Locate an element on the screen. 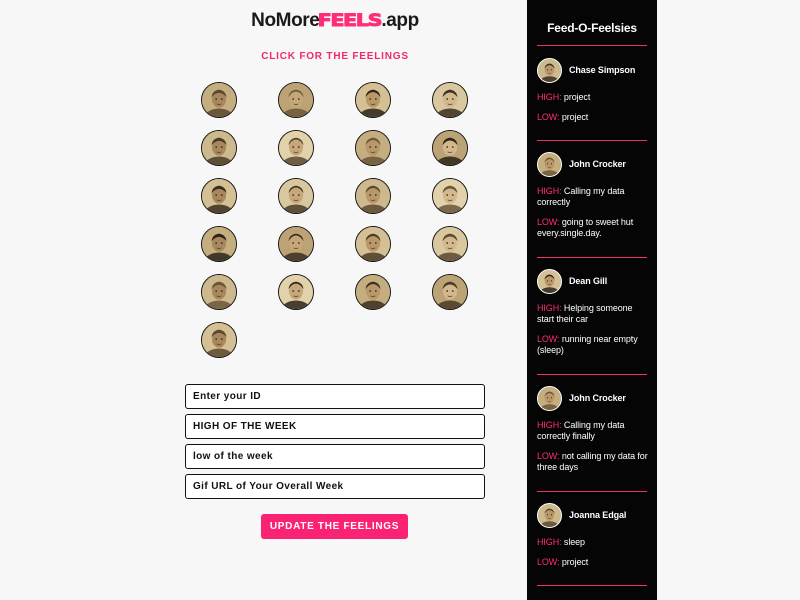 The width and height of the screenshot is (800, 600). feed-item: Chase Simpson HIGH: project LOW: project is located at coordinates (593, 90).